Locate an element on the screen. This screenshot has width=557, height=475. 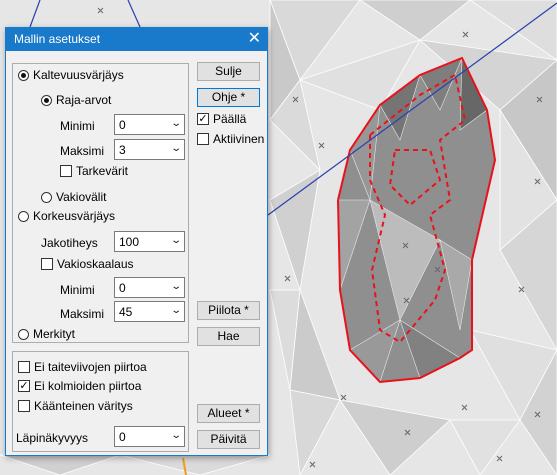
checkbox-constant-scale: Vakioskaalaus is located at coordinates (87, 264).